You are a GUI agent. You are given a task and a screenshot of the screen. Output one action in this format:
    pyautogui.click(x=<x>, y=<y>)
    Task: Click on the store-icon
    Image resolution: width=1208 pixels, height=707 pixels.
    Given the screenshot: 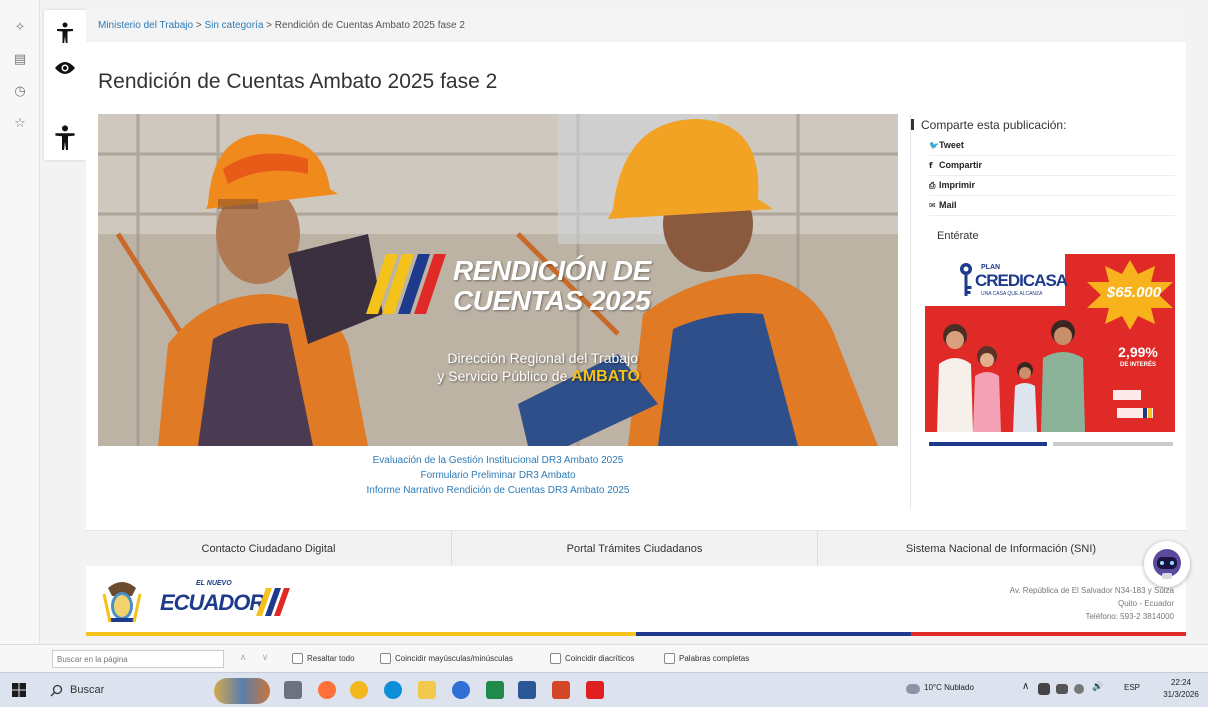 What is the action you would take?
    pyautogui.click(x=461, y=690)
    